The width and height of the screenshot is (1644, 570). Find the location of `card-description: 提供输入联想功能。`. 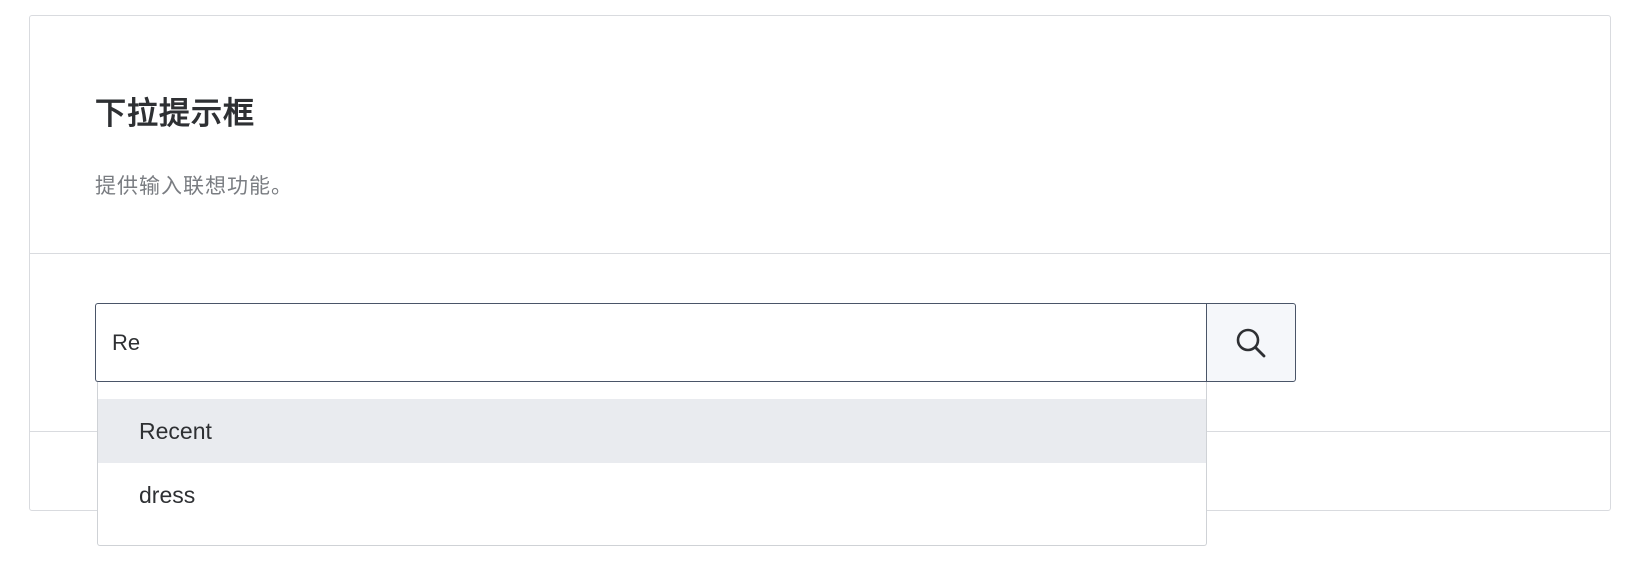

card-description: 提供输入联想功能。 is located at coordinates (194, 186).